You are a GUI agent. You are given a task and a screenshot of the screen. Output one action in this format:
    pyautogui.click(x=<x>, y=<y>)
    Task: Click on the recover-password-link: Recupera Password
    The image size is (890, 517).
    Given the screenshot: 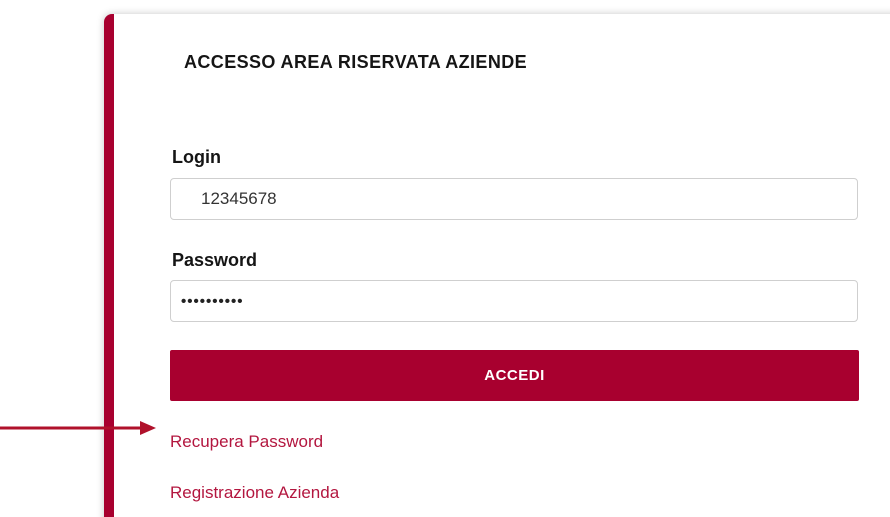 What is the action you would take?
    pyautogui.click(x=246, y=442)
    